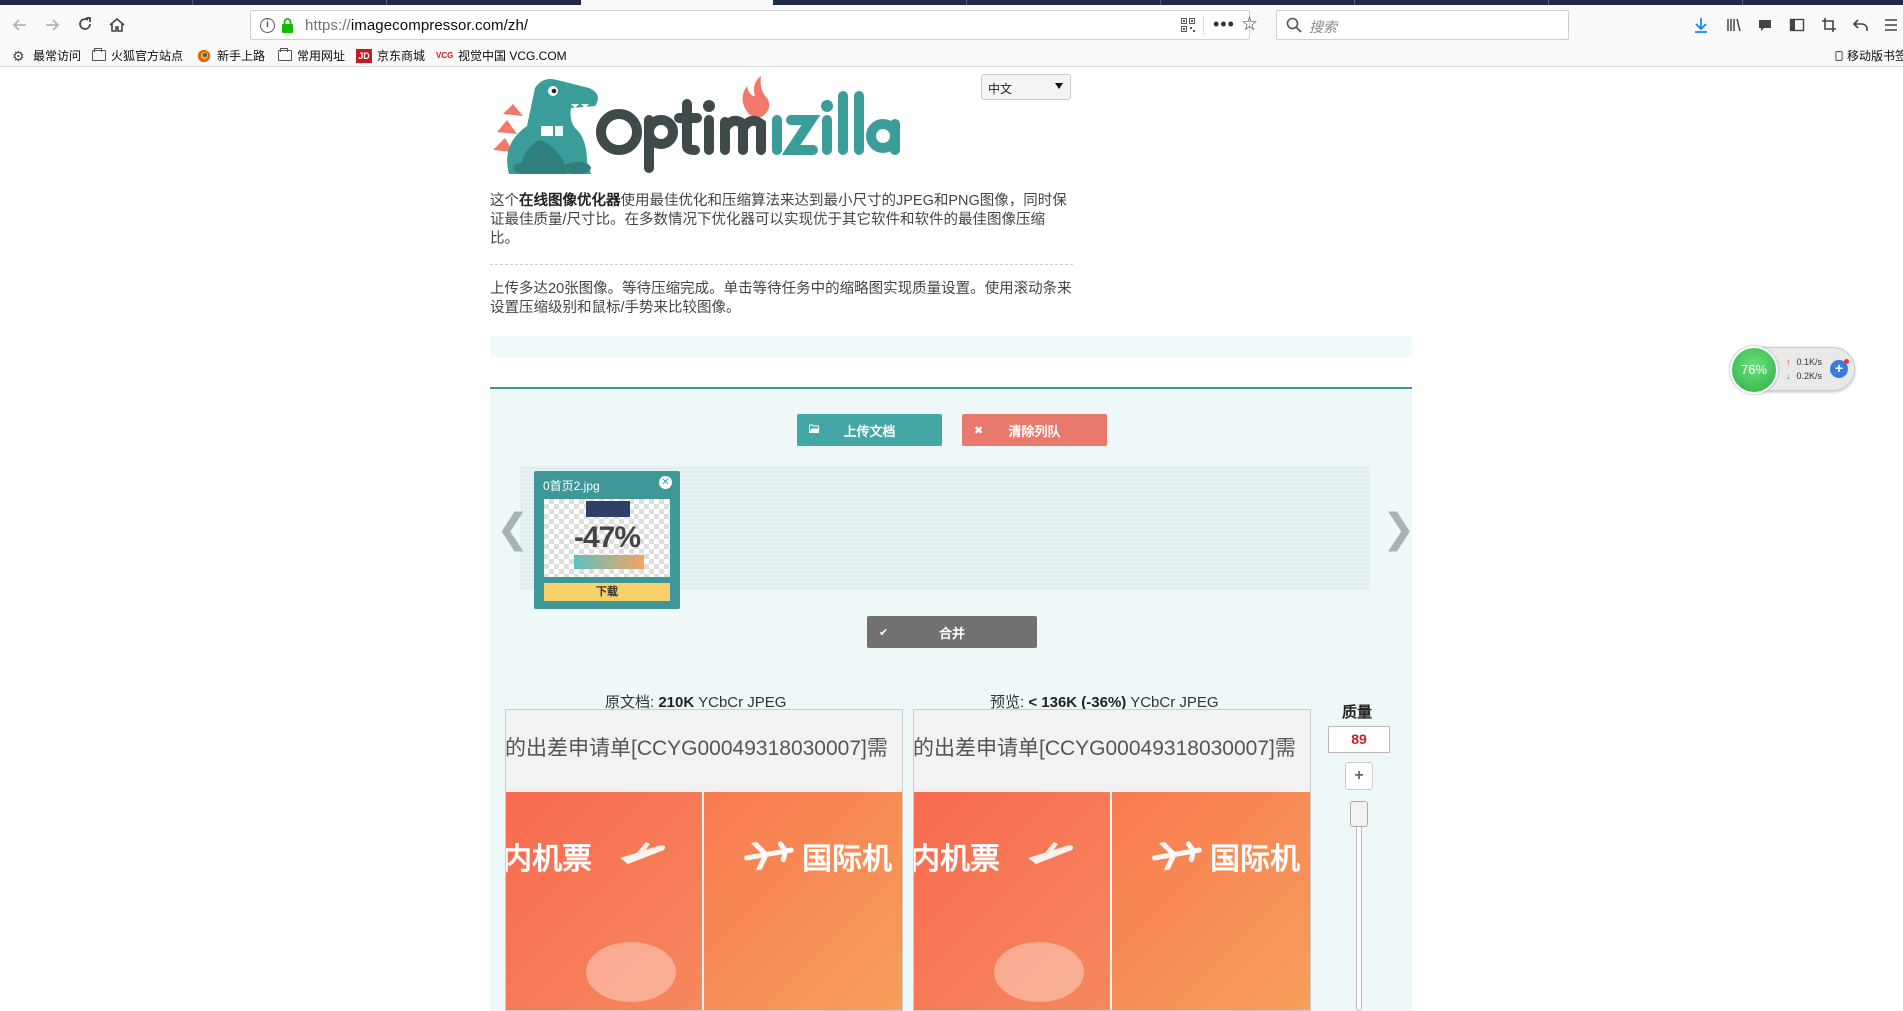 This screenshot has width=1903, height=1011. Describe the element at coordinates (1829, 25) in the screenshot. I see `screenshot-crop-icon` at that location.